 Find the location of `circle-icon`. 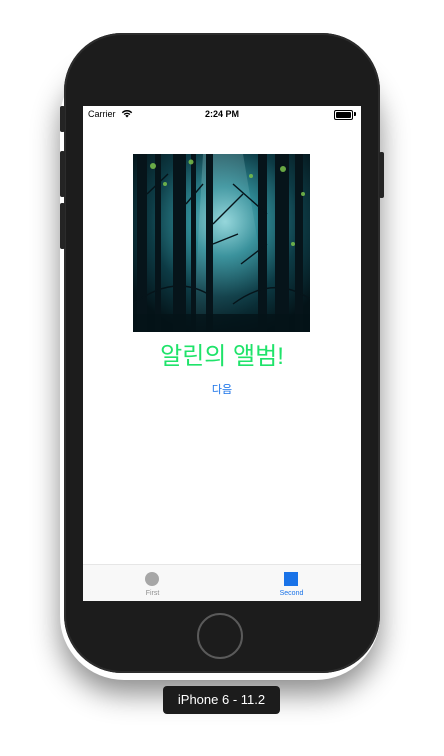

circle-icon is located at coordinates (152, 579).